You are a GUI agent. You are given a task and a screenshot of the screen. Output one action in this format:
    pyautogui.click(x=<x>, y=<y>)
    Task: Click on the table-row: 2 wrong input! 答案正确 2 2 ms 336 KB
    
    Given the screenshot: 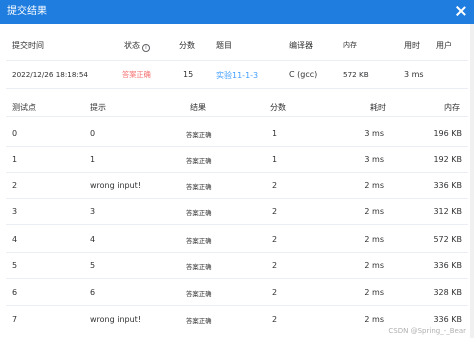 What is the action you would take?
    pyautogui.click(x=237, y=185)
    